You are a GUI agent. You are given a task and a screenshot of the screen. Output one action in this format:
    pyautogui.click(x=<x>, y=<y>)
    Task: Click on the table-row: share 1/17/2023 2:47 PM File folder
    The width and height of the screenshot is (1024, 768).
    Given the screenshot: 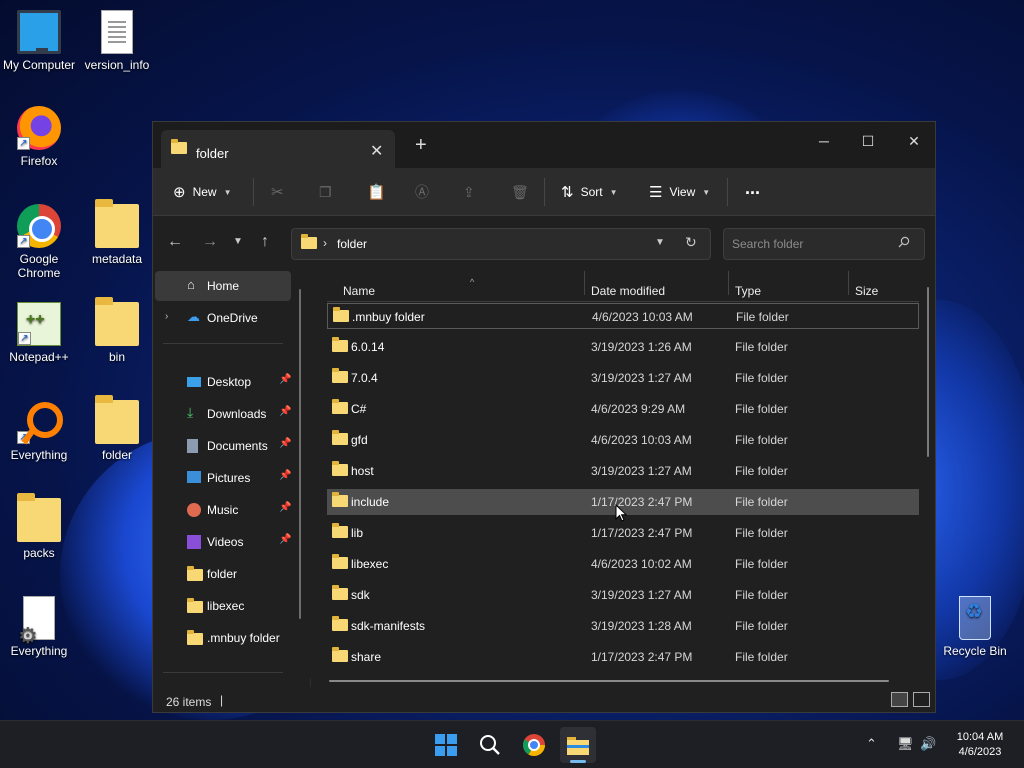 What is the action you would take?
    pyautogui.click(x=623, y=657)
    